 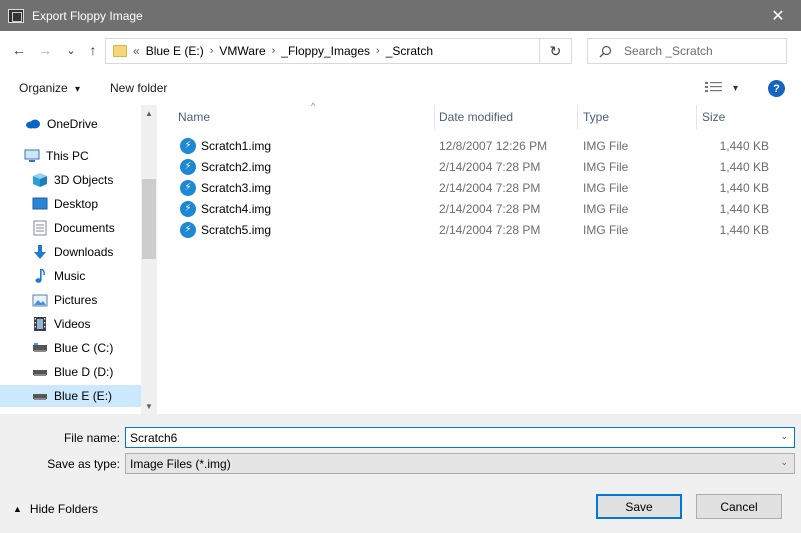 I want to click on details-view-icon, so click(x=714, y=88).